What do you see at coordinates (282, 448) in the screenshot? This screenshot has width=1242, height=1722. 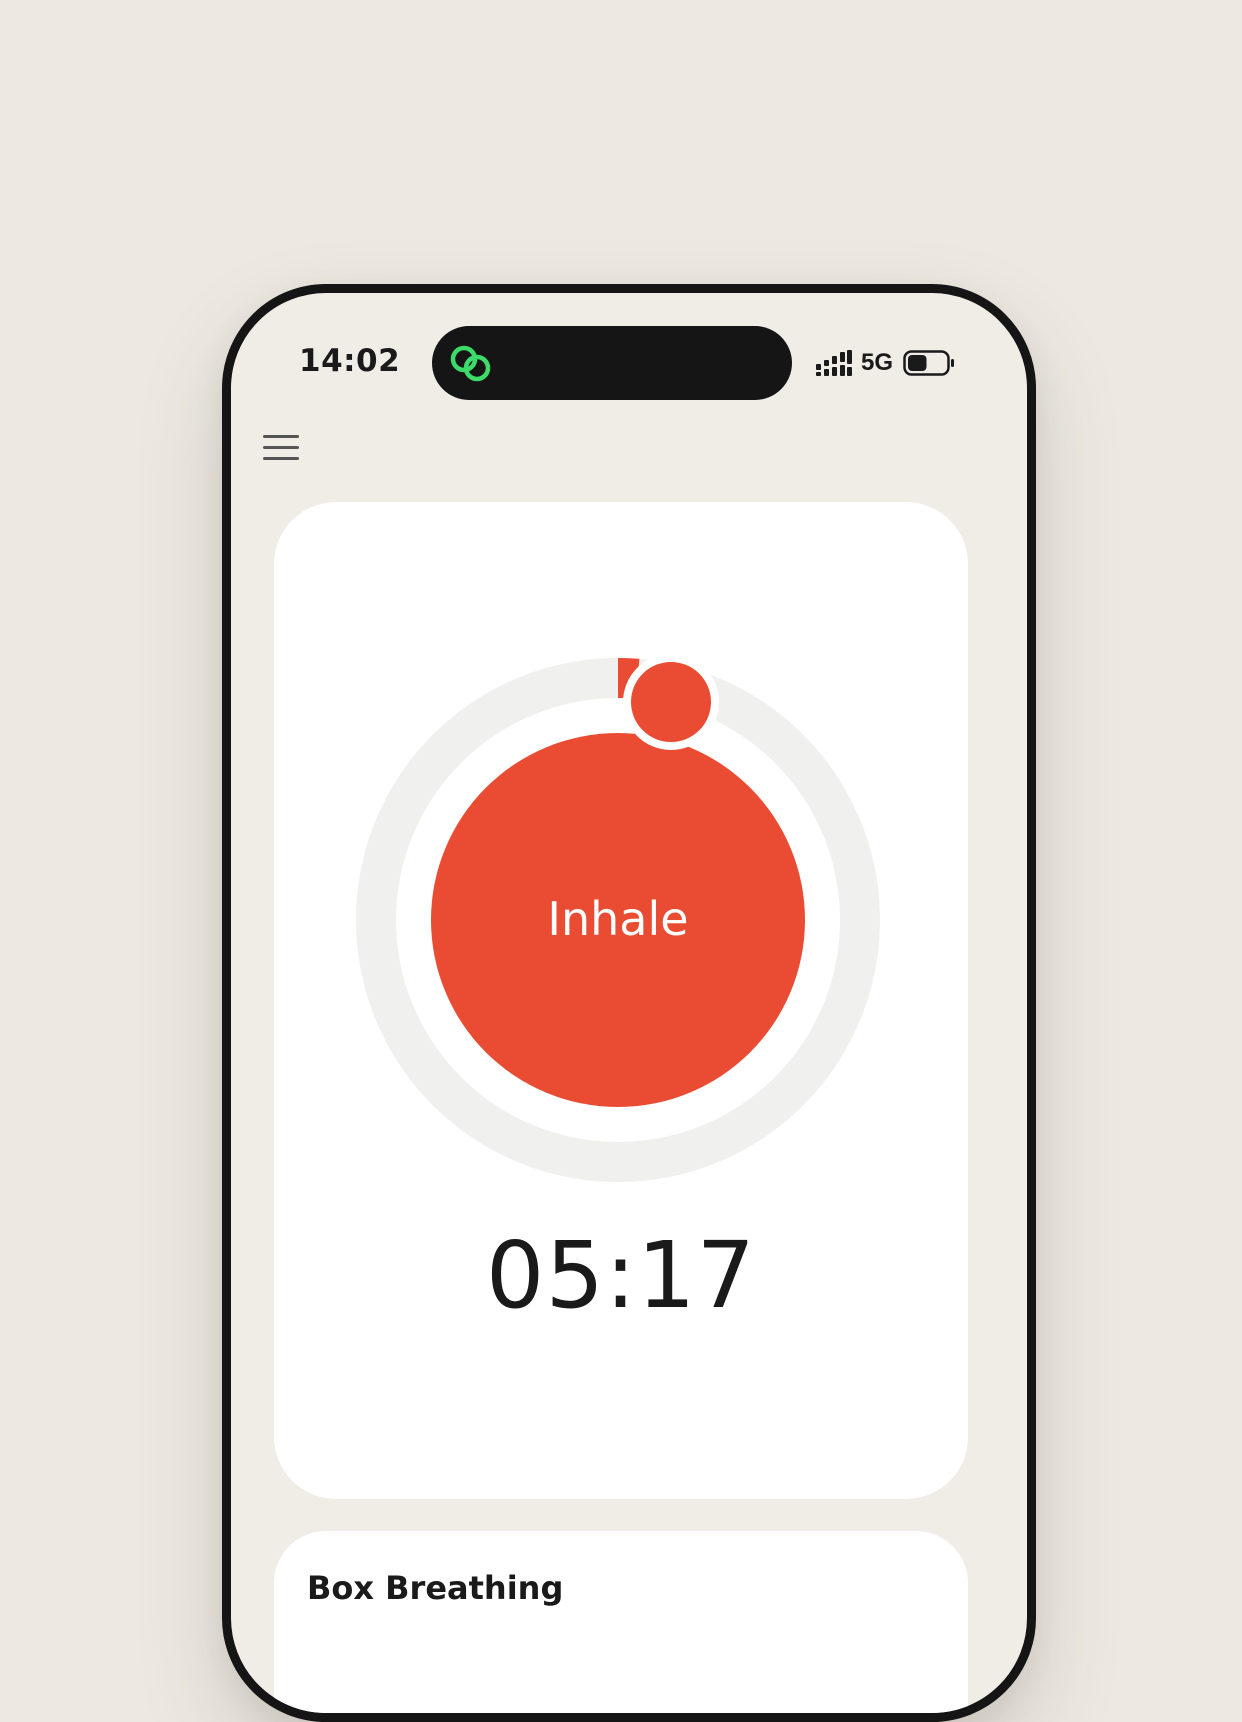 I see `menu-button` at bounding box center [282, 448].